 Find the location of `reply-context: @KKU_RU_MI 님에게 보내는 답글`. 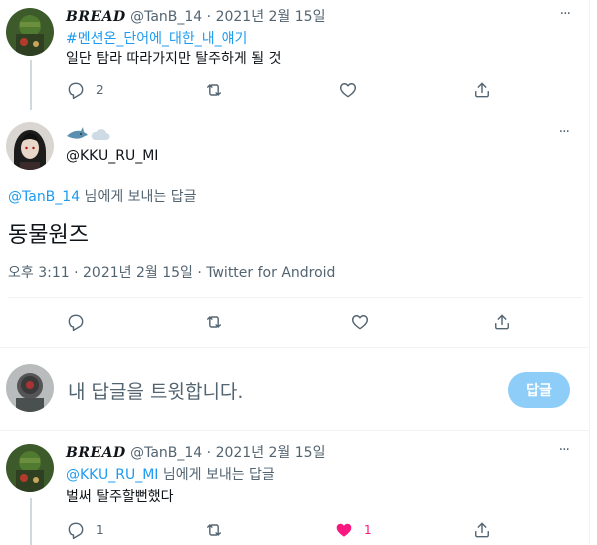

reply-context: @KKU_RU_MI 님에게 보내는 답글 is located at coordinates (170, 475).